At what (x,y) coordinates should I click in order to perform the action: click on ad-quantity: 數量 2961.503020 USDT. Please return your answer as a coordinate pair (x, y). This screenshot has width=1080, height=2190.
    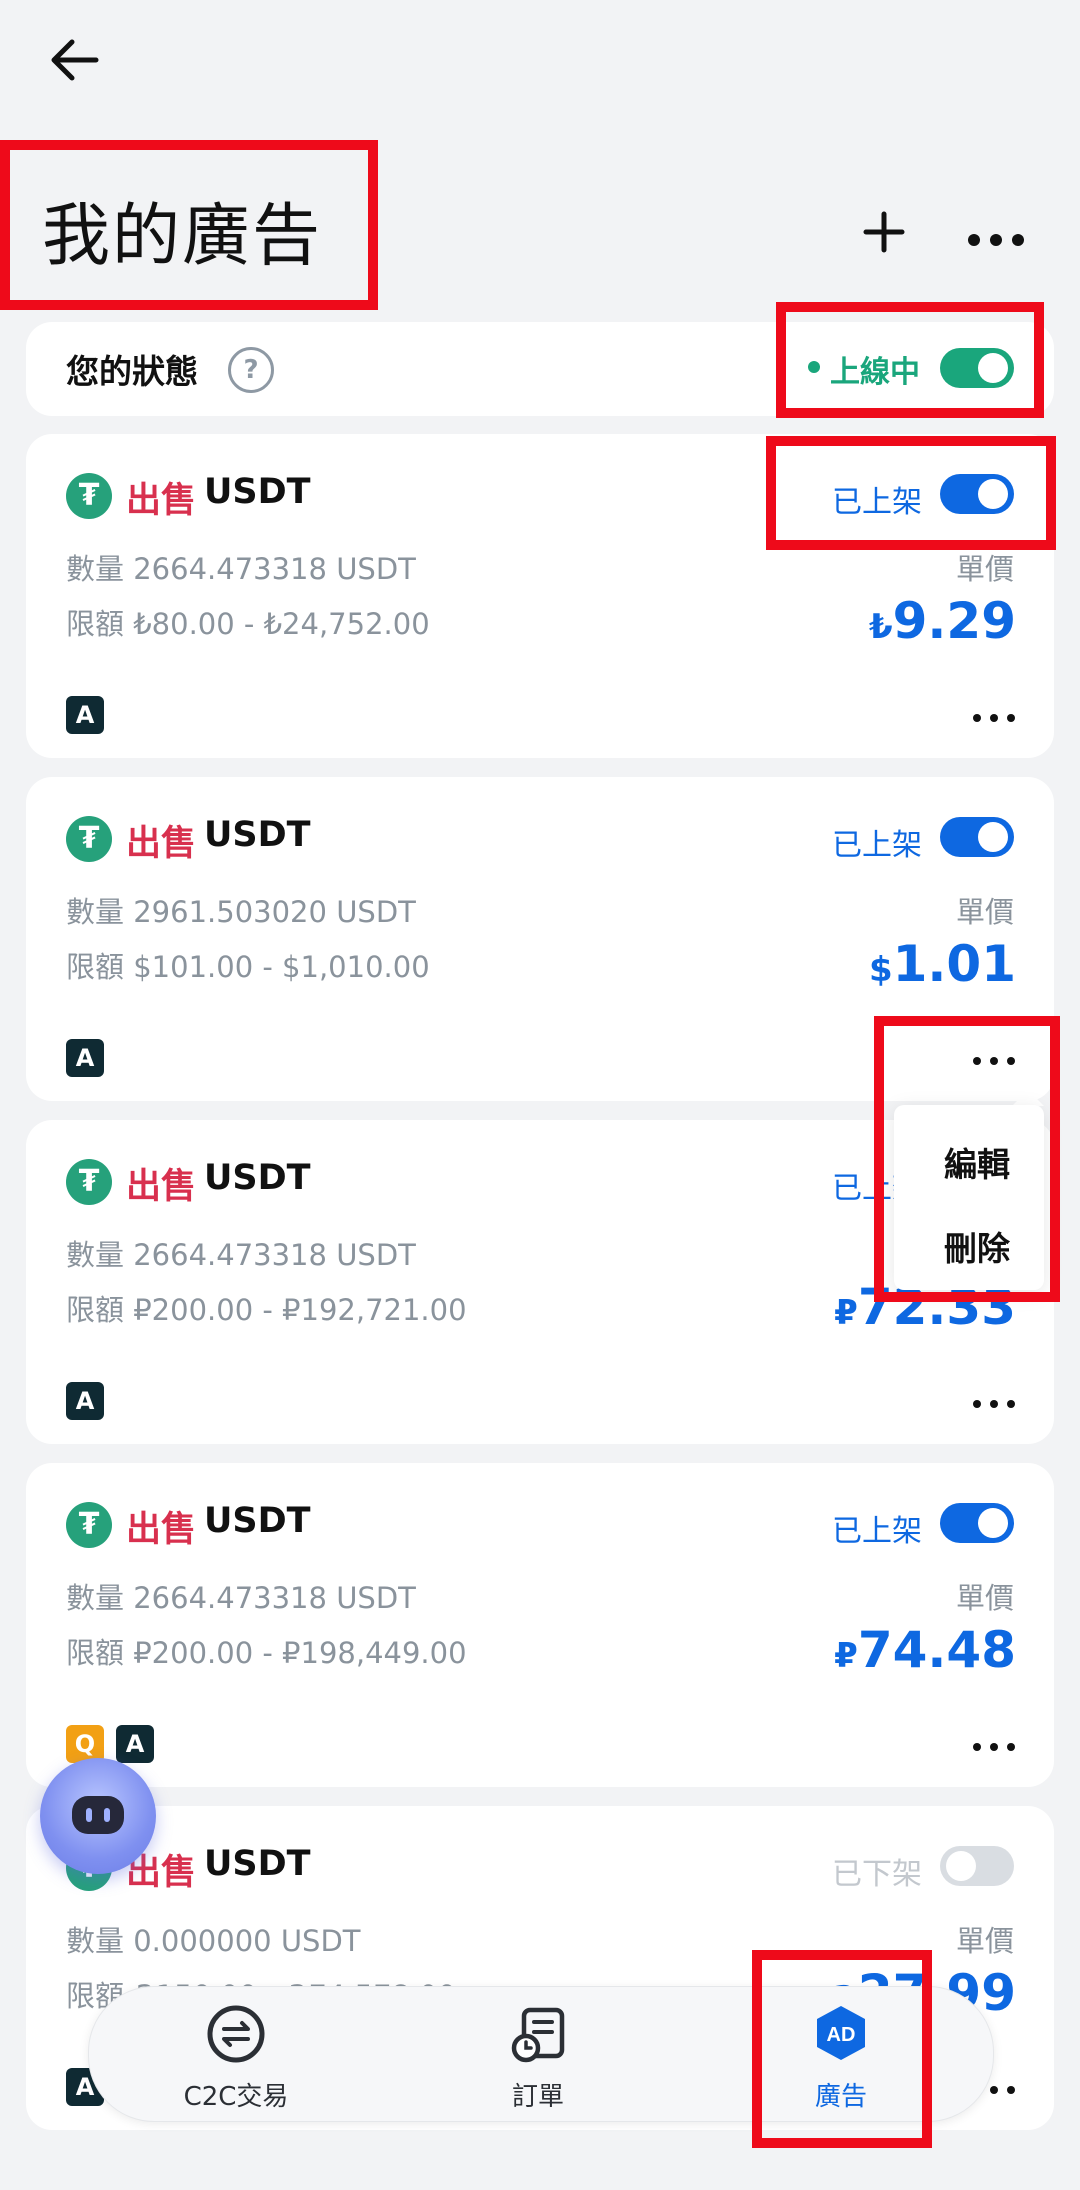
    Looking at the image, I should click on (241, 910).